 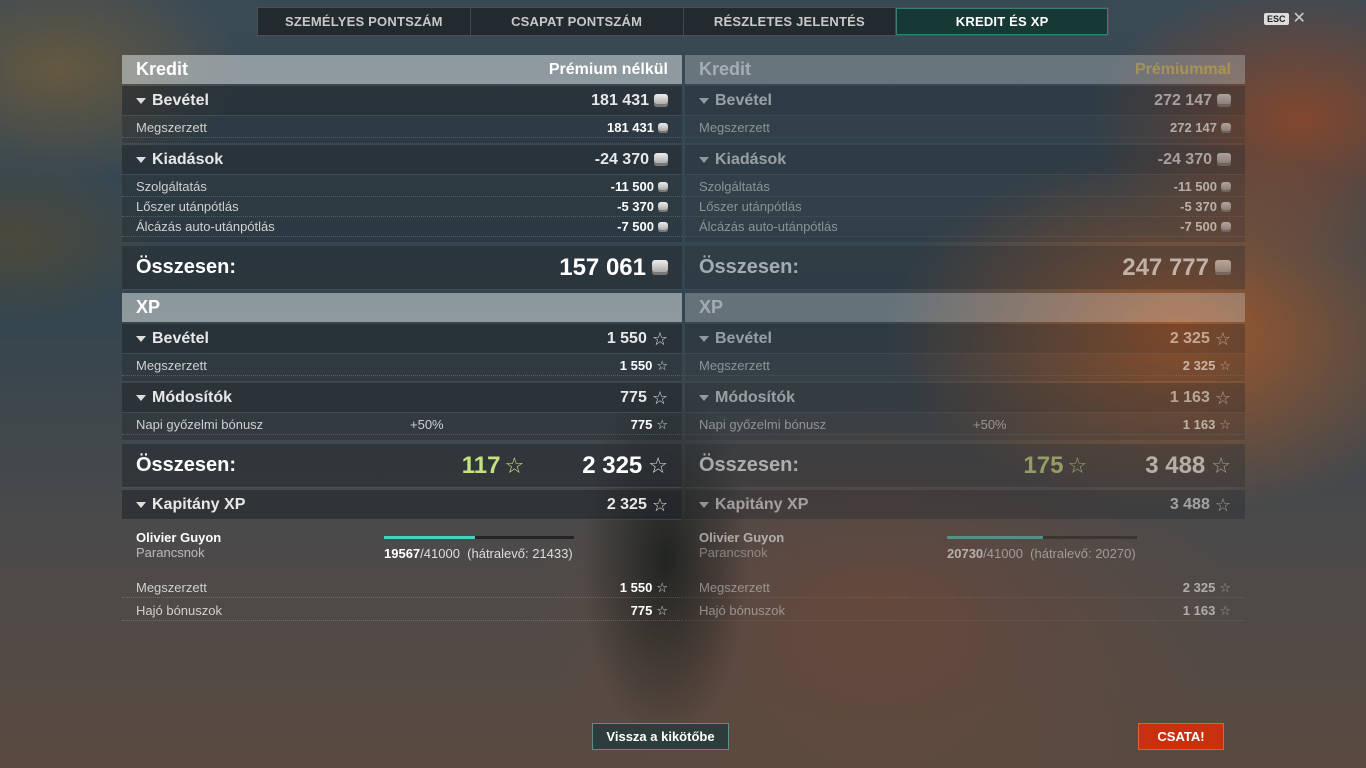 I want to click on list-item: Megszerzett 1 550 ☆, so click(x=402, y=366).